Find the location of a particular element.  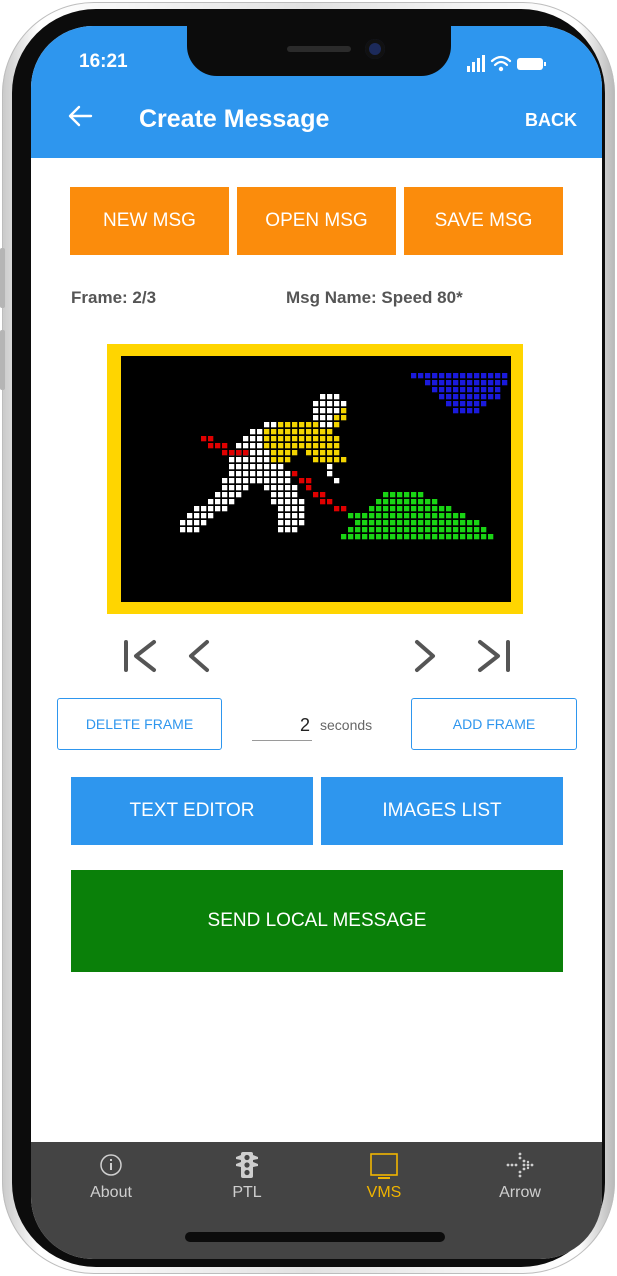

status-time: 16:21 is located at coordinates (103, 61).